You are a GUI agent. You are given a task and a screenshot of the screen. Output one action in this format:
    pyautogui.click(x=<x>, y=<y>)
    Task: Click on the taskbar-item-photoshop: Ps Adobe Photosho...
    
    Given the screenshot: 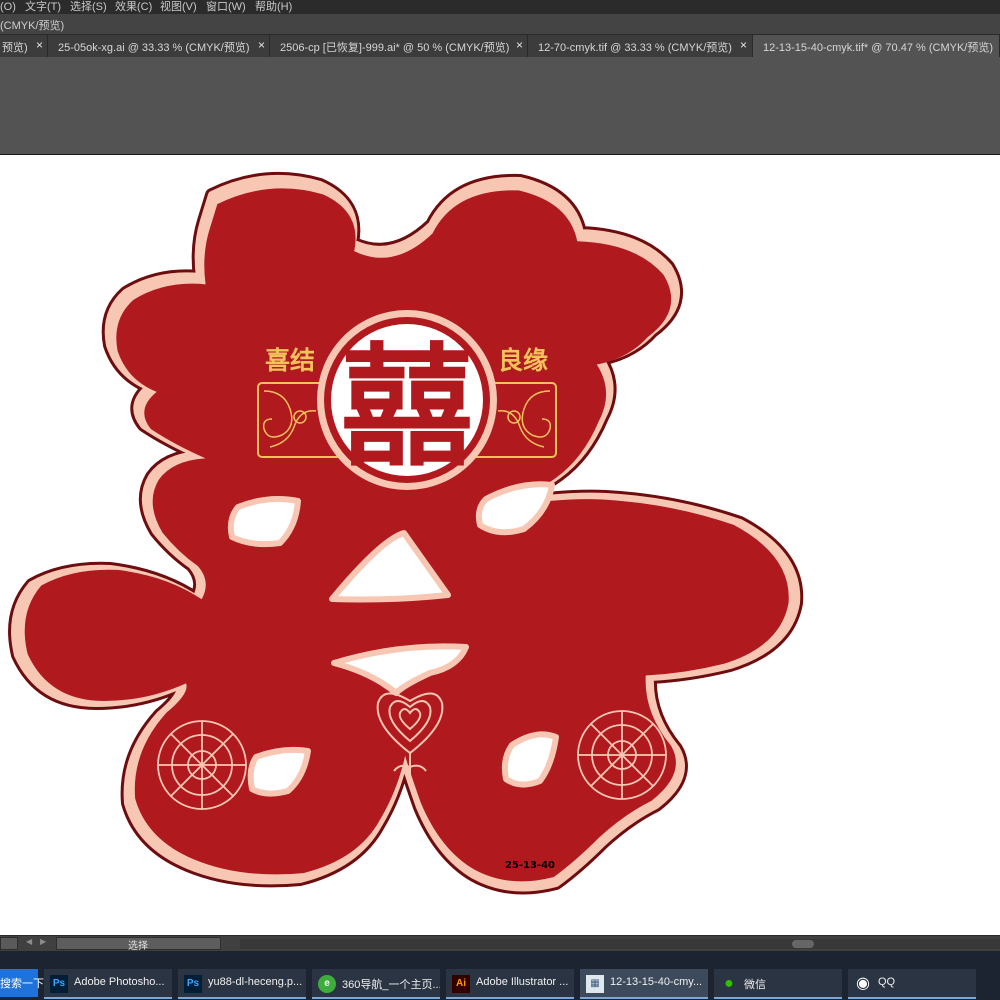 What is the action you would take?
    pyautogui.click(x=108, y=984)
    